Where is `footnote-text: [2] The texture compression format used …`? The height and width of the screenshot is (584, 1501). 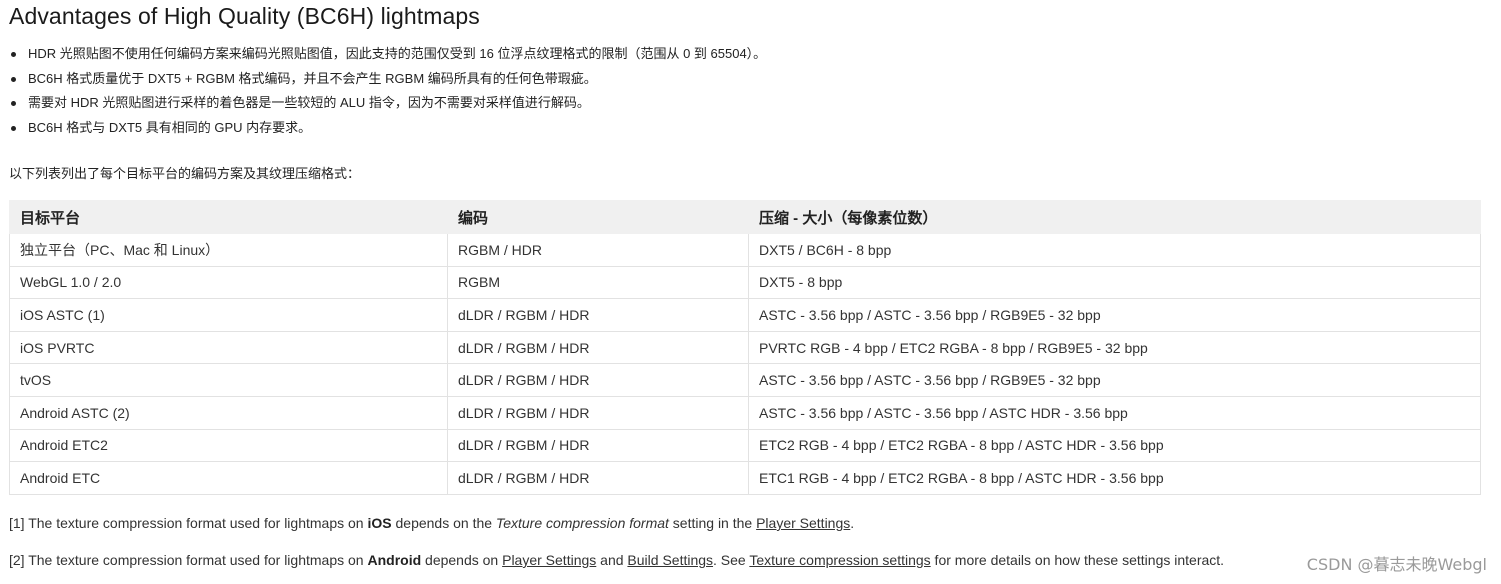 footnote-text: [2] The texture compression format used … is located at coordinates (188, 560).